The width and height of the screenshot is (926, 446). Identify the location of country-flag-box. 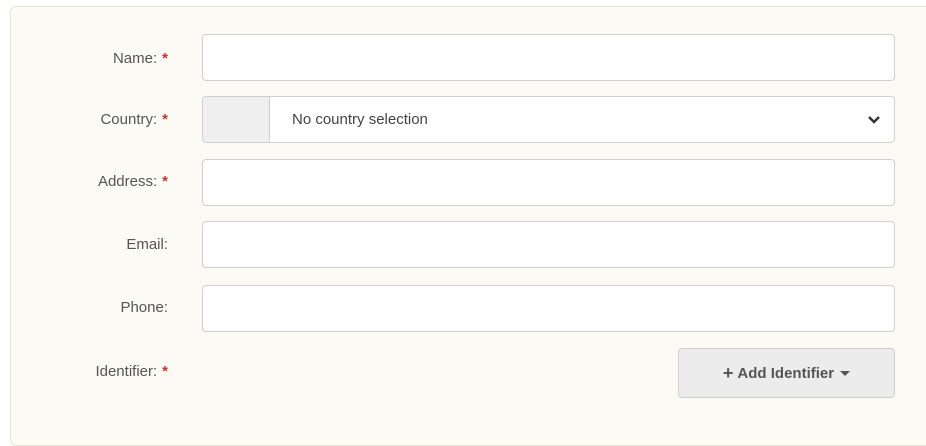
(236, 119).